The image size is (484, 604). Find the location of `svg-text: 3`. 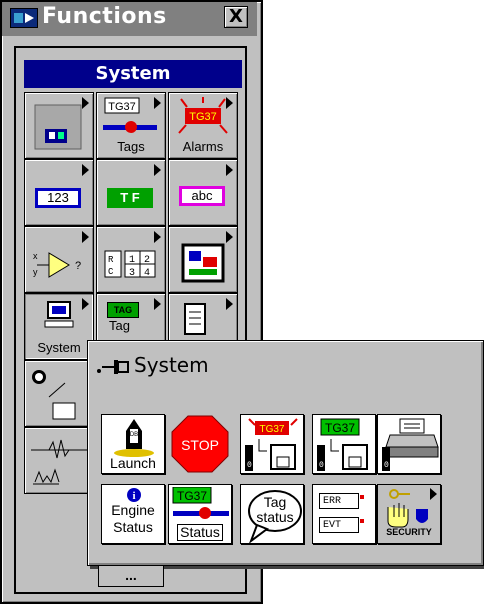

svg-text: 3 is located at coordinates (132, 273).